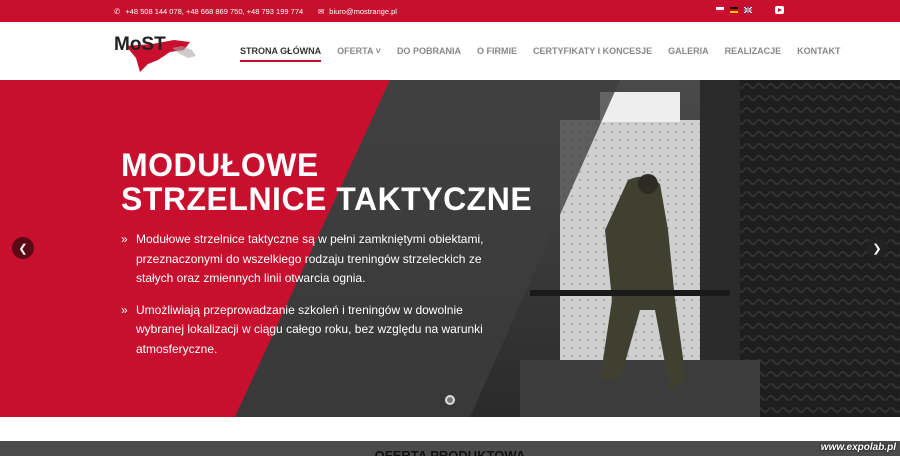 The image size is (900, 456). I want to click on flag-de-icon, so click(734, 10).